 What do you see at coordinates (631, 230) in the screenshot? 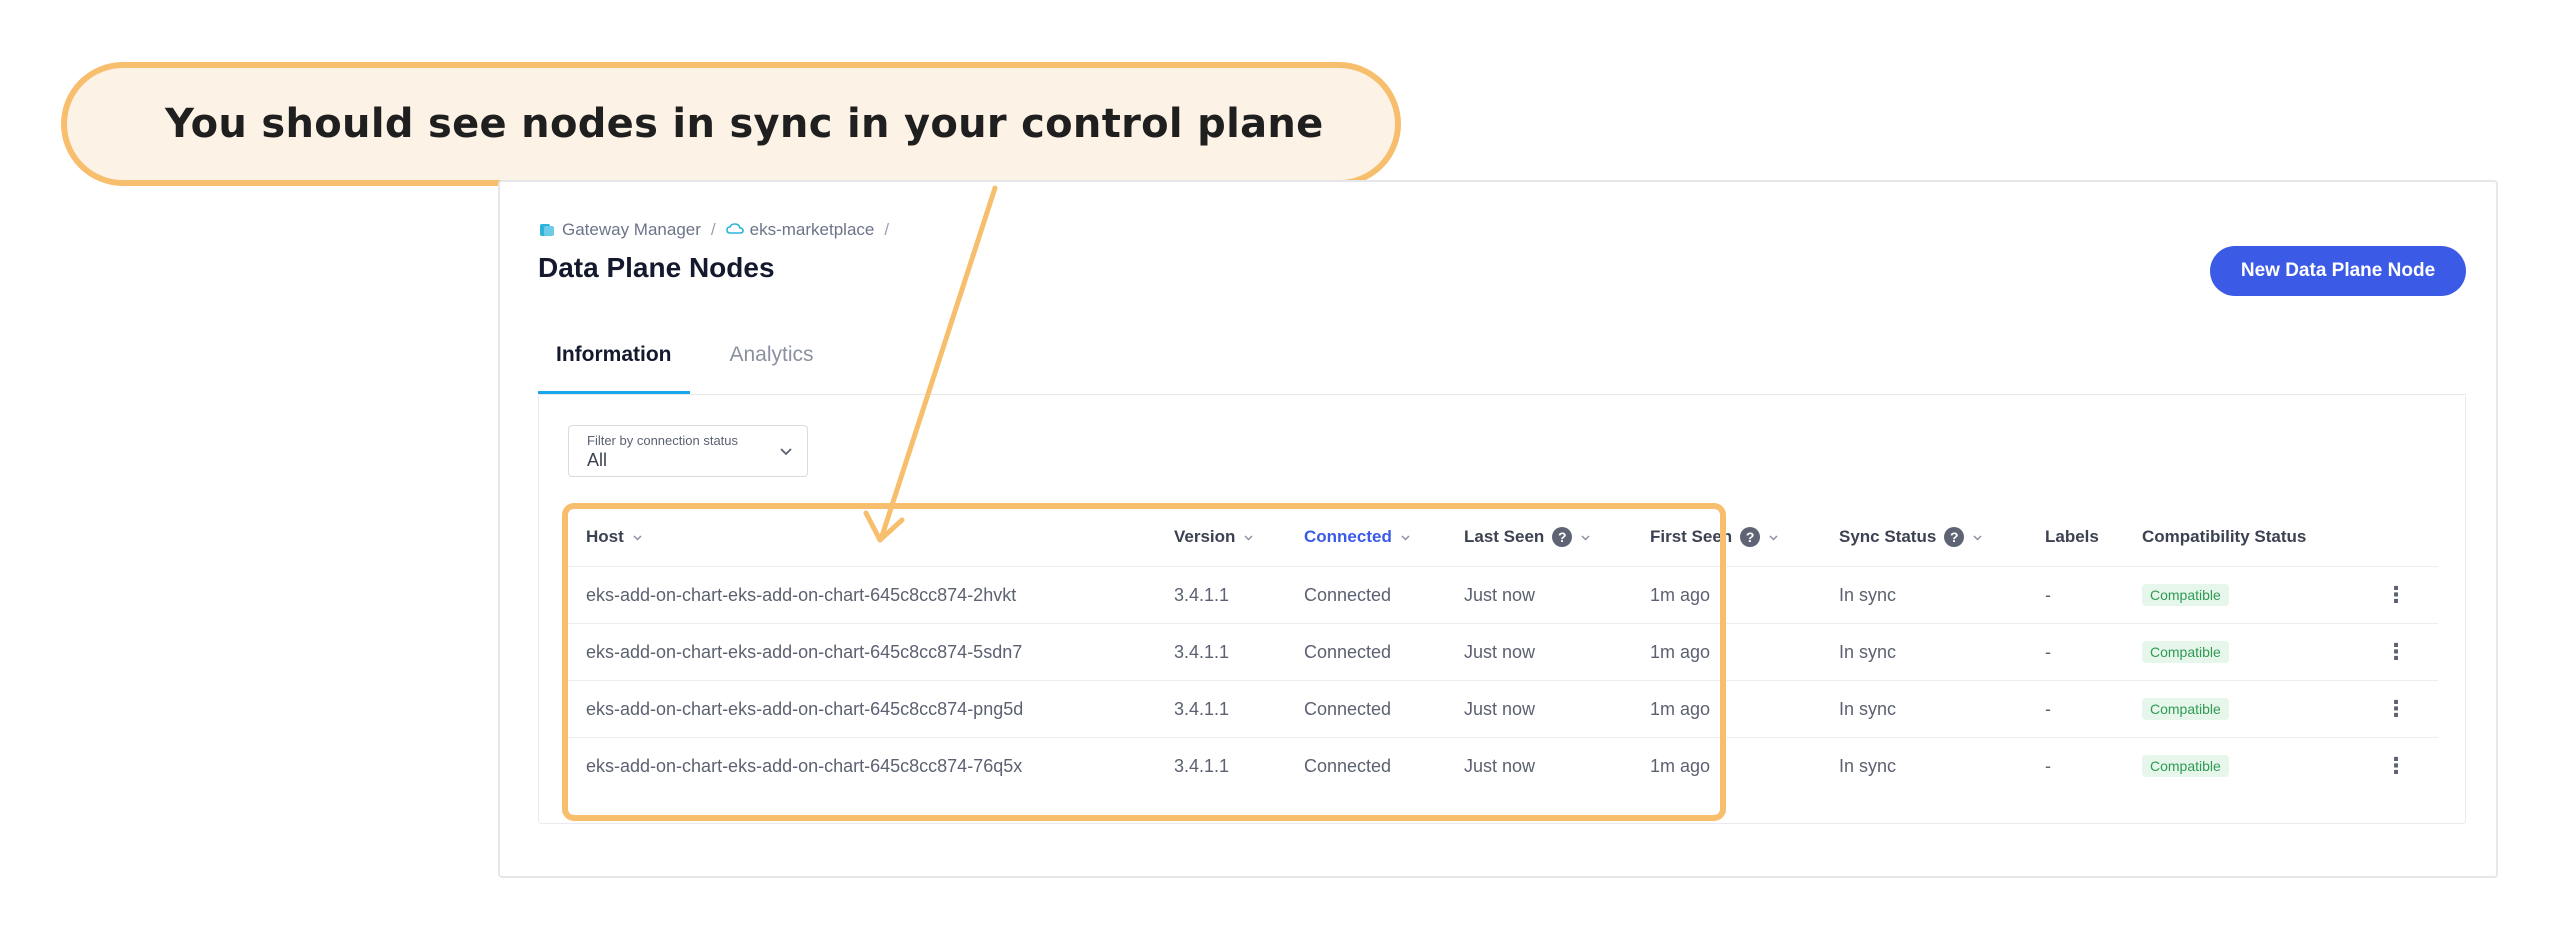
I see `breadcrumb-link-gateway-manager: Gateway Manager` at bounding box center [631, 230].